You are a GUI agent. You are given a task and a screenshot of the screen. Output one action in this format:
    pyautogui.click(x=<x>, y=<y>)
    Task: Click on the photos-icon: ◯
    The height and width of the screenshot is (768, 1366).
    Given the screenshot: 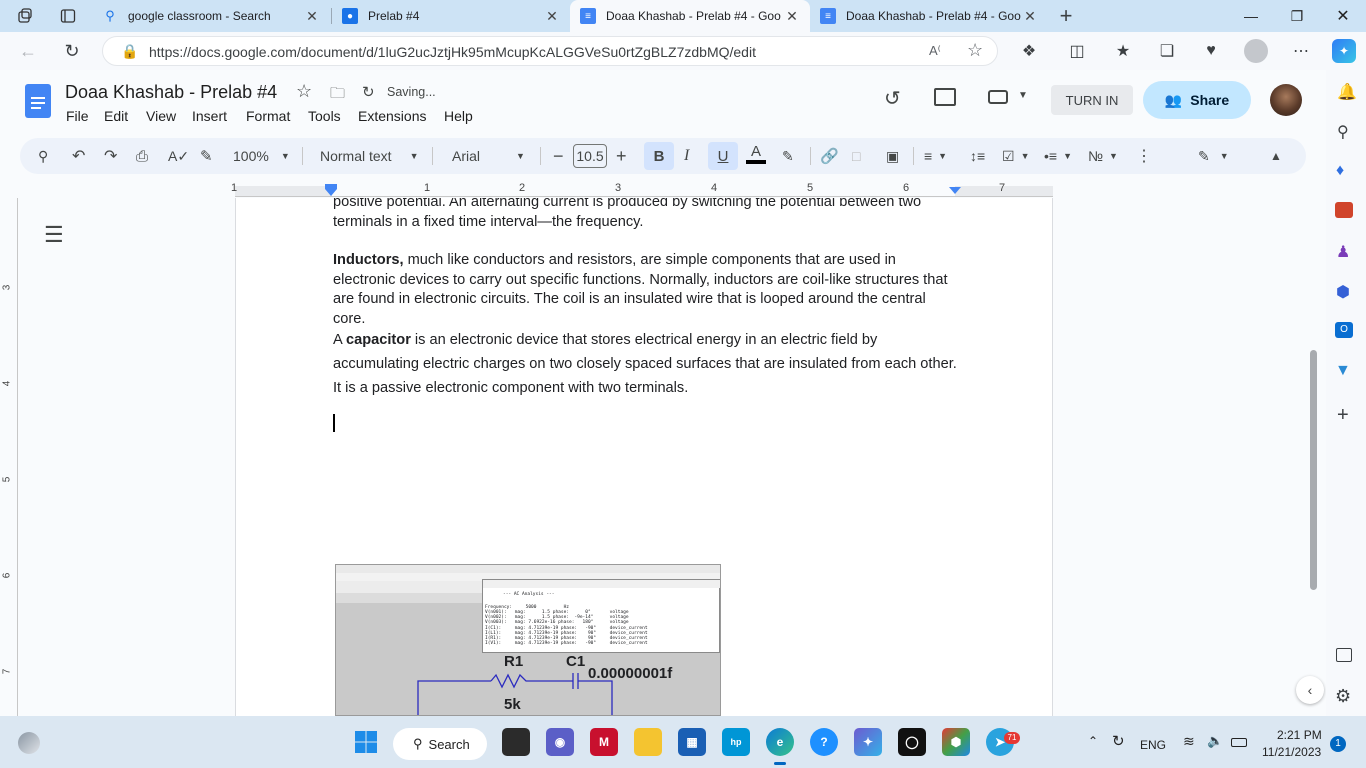 What is the action you would take?
    pyautogui.click(x=912, y=742)
    